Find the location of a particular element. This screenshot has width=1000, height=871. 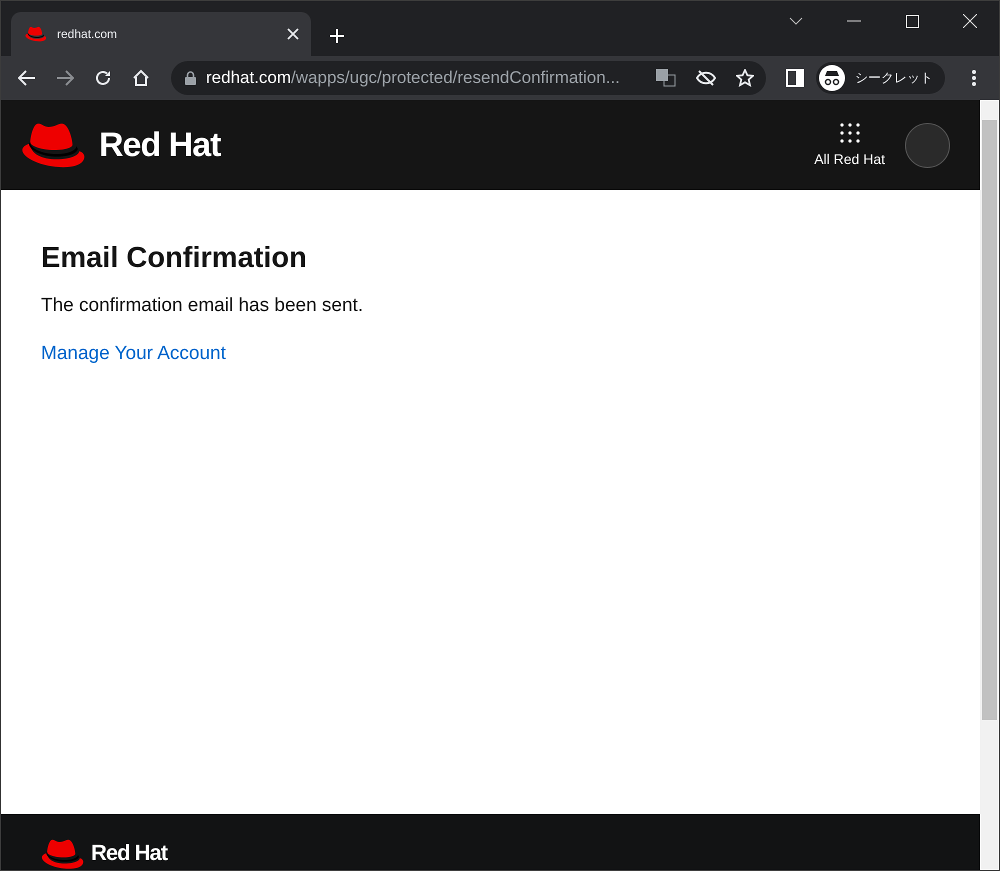

tab-title: redhat.com is located at coordinates (87, 34).